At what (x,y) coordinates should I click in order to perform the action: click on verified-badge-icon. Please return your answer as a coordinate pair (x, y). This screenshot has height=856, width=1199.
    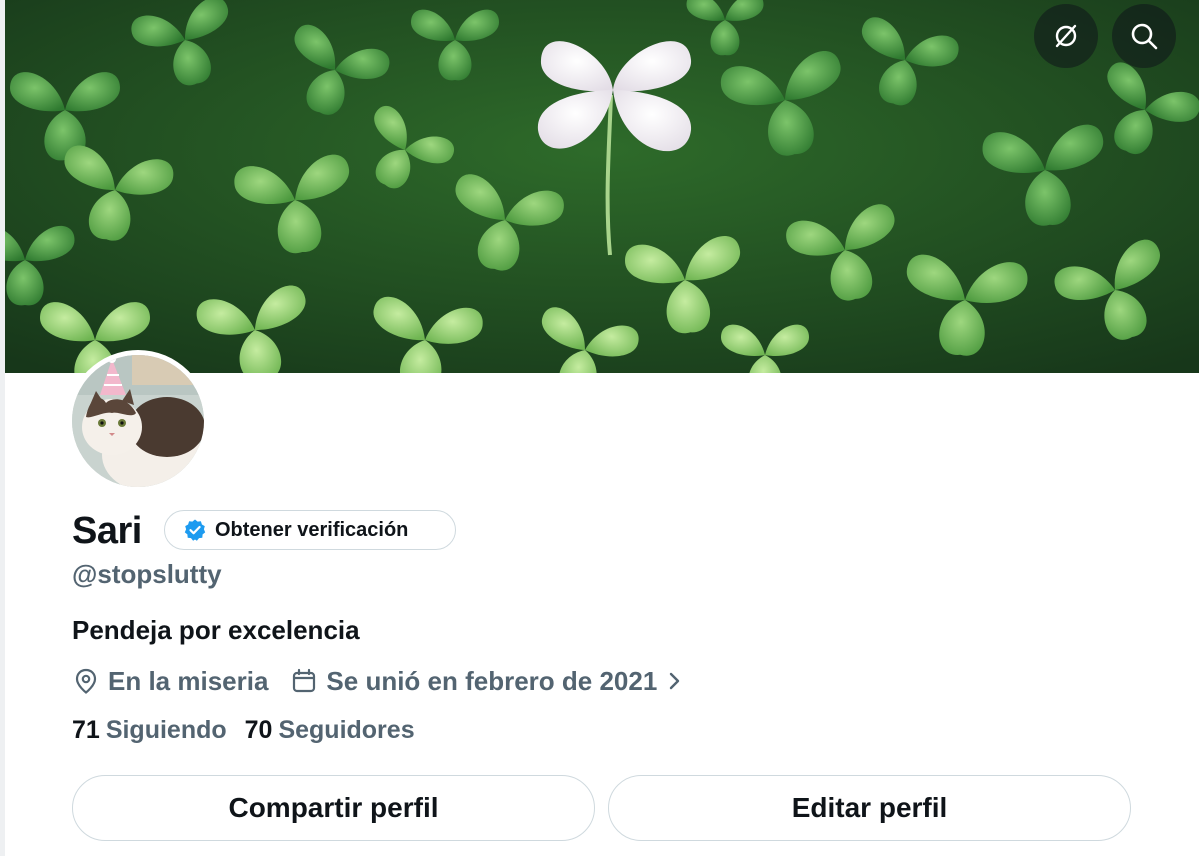
    Looking at the image, I should click on (195, 530).